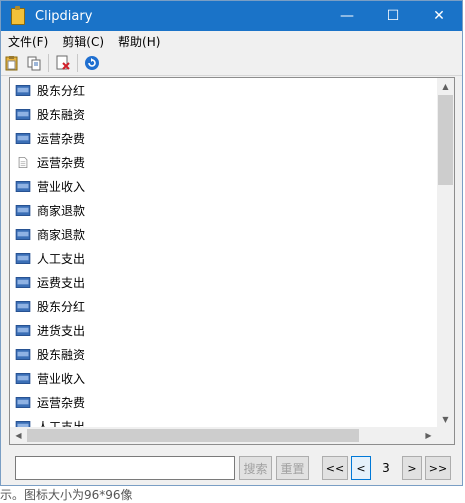 Image resolution: width=465 pixels, height=503 pixels. I want to click on scroll-right-icon: ▶, so click(428, 435).